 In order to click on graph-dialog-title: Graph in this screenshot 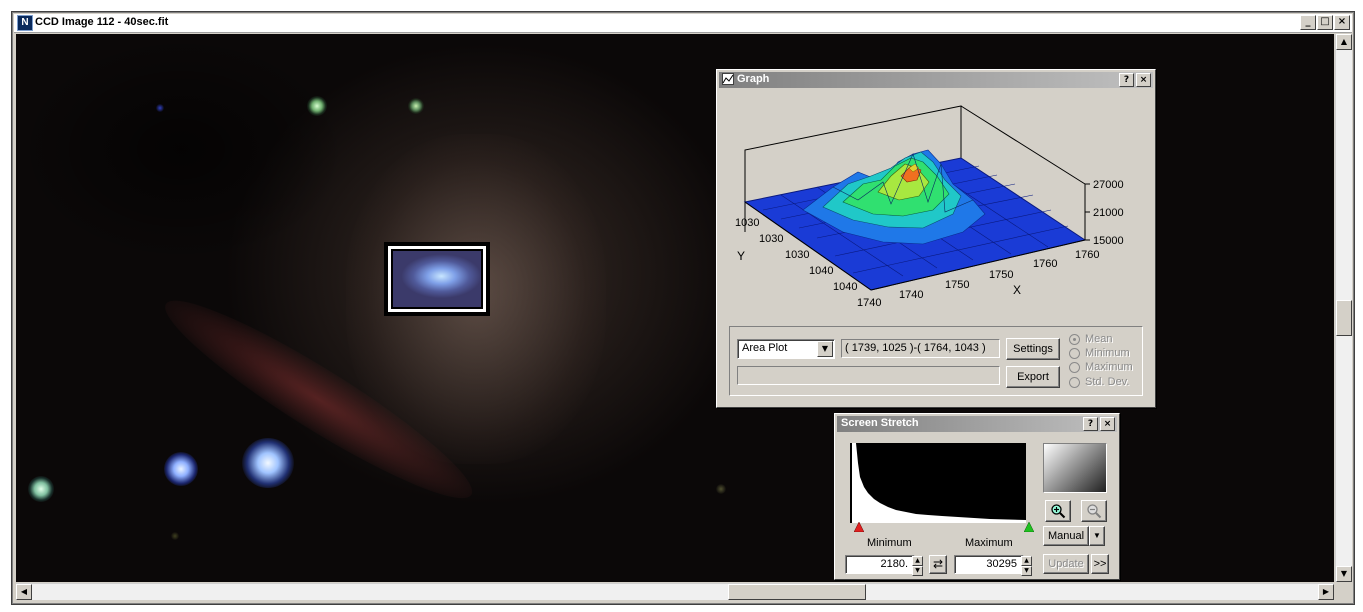, I will do `click(753, 79)`.